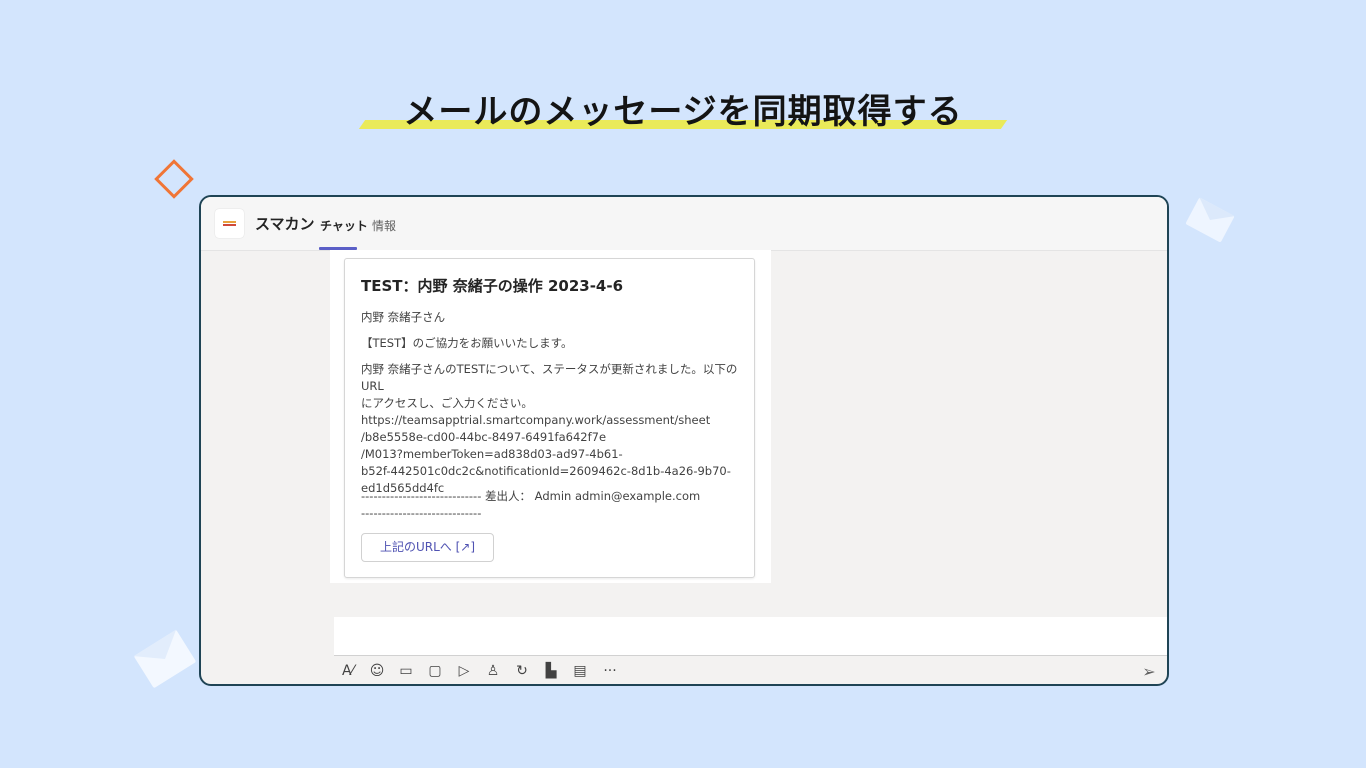 Image resolution: width=1366 pixels, height=768 pixels. Describe the element at coordinates (403, 317) in the screenshot. I see `card-greeting: 内野 奈緒子さん` at that location.